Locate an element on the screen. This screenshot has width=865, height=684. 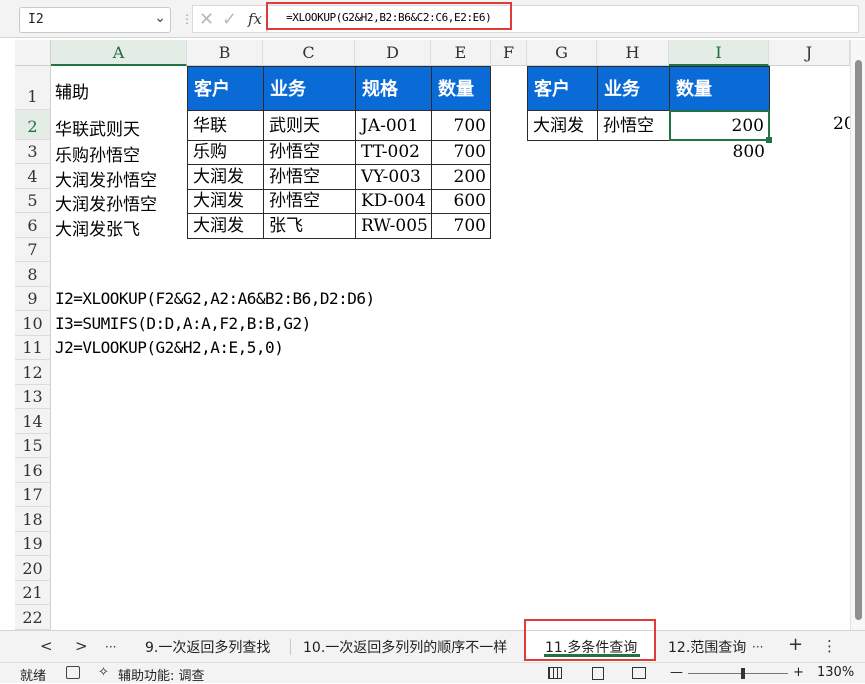
row-header-22: 22 is located at coordinates (33, 617).